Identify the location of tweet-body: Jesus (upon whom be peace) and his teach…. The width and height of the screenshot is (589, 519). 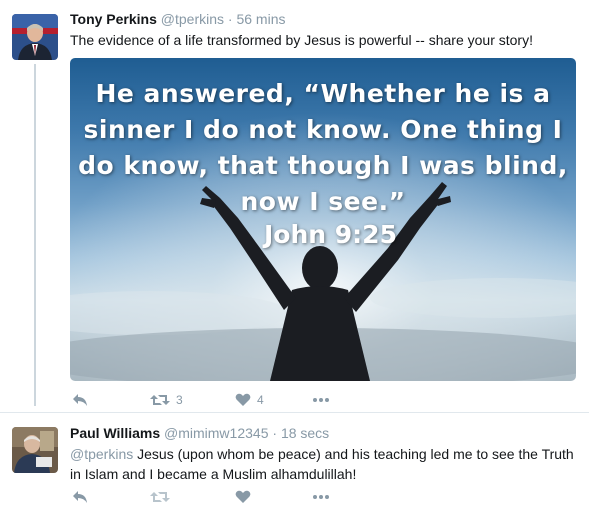
(322, 464).